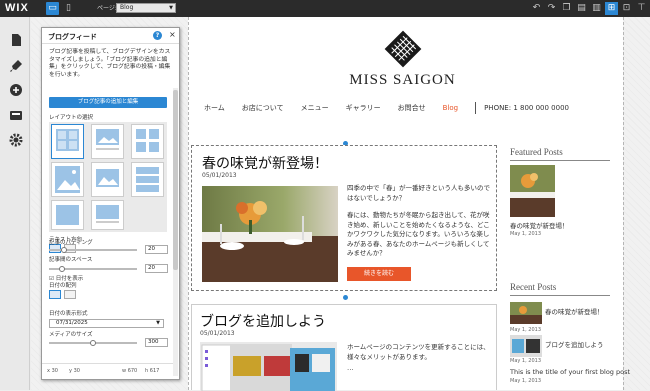 The width and height of the screenshot is (650, 391). What do you see at coordinates (611, 8) in the screenshot?
I see `gridlines-icon: ⊞` at bounding box center [611, 8].